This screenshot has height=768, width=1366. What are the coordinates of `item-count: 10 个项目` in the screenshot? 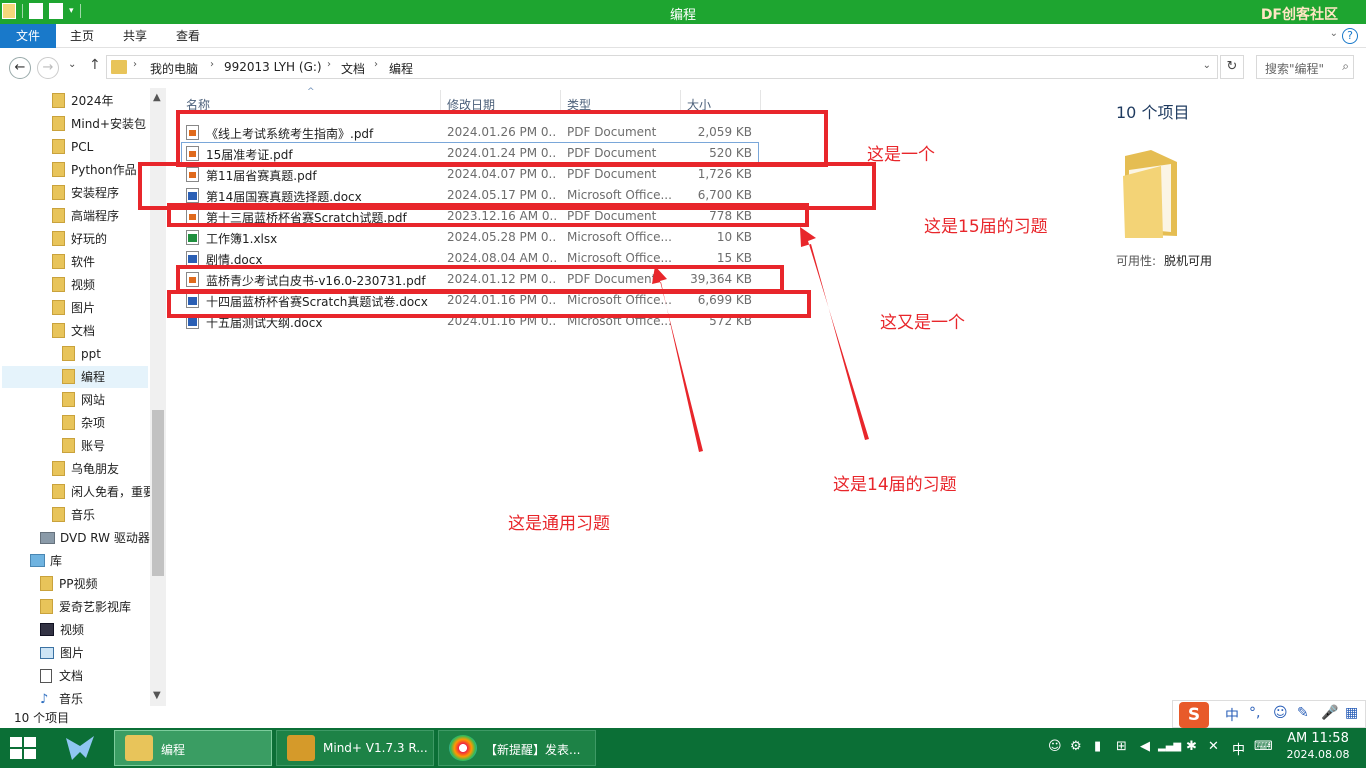 It's located at (1153, 112).